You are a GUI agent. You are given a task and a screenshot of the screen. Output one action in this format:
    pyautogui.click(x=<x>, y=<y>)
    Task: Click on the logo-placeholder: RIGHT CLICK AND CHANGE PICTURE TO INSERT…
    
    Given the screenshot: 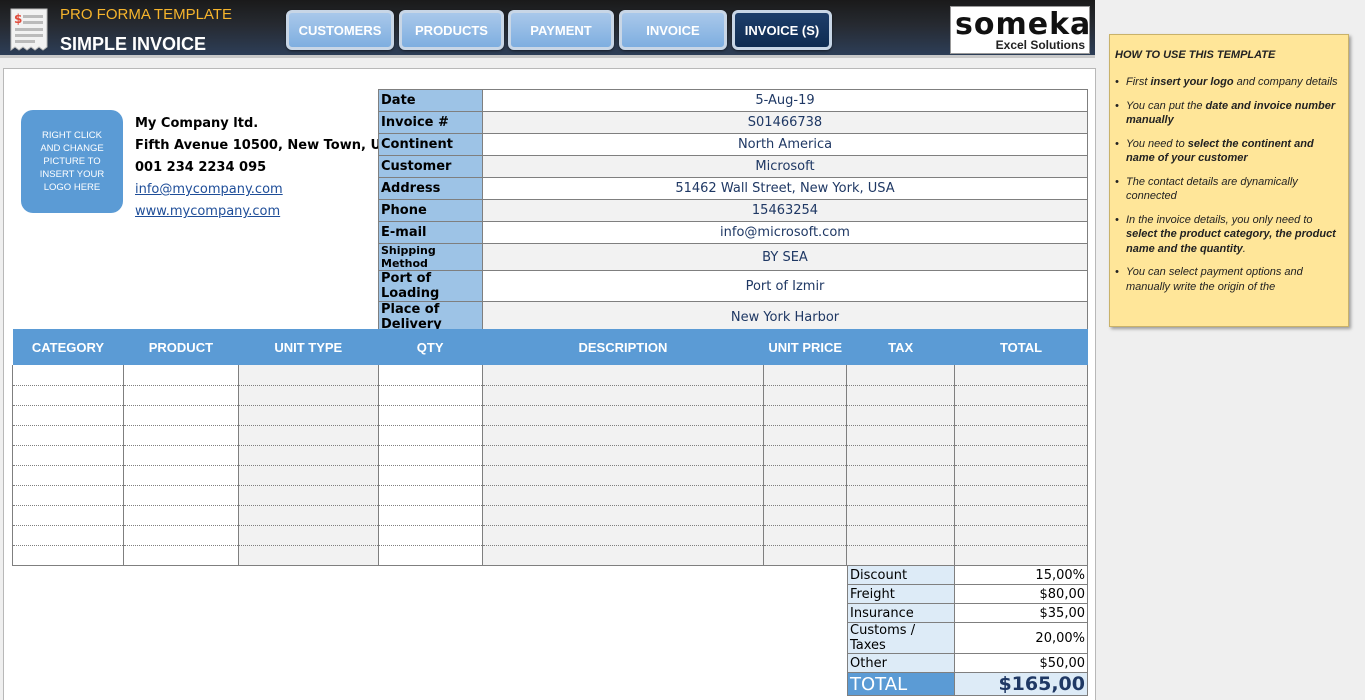 What is the action you would take?
    pyautogui.click(x=72, y=161)
    